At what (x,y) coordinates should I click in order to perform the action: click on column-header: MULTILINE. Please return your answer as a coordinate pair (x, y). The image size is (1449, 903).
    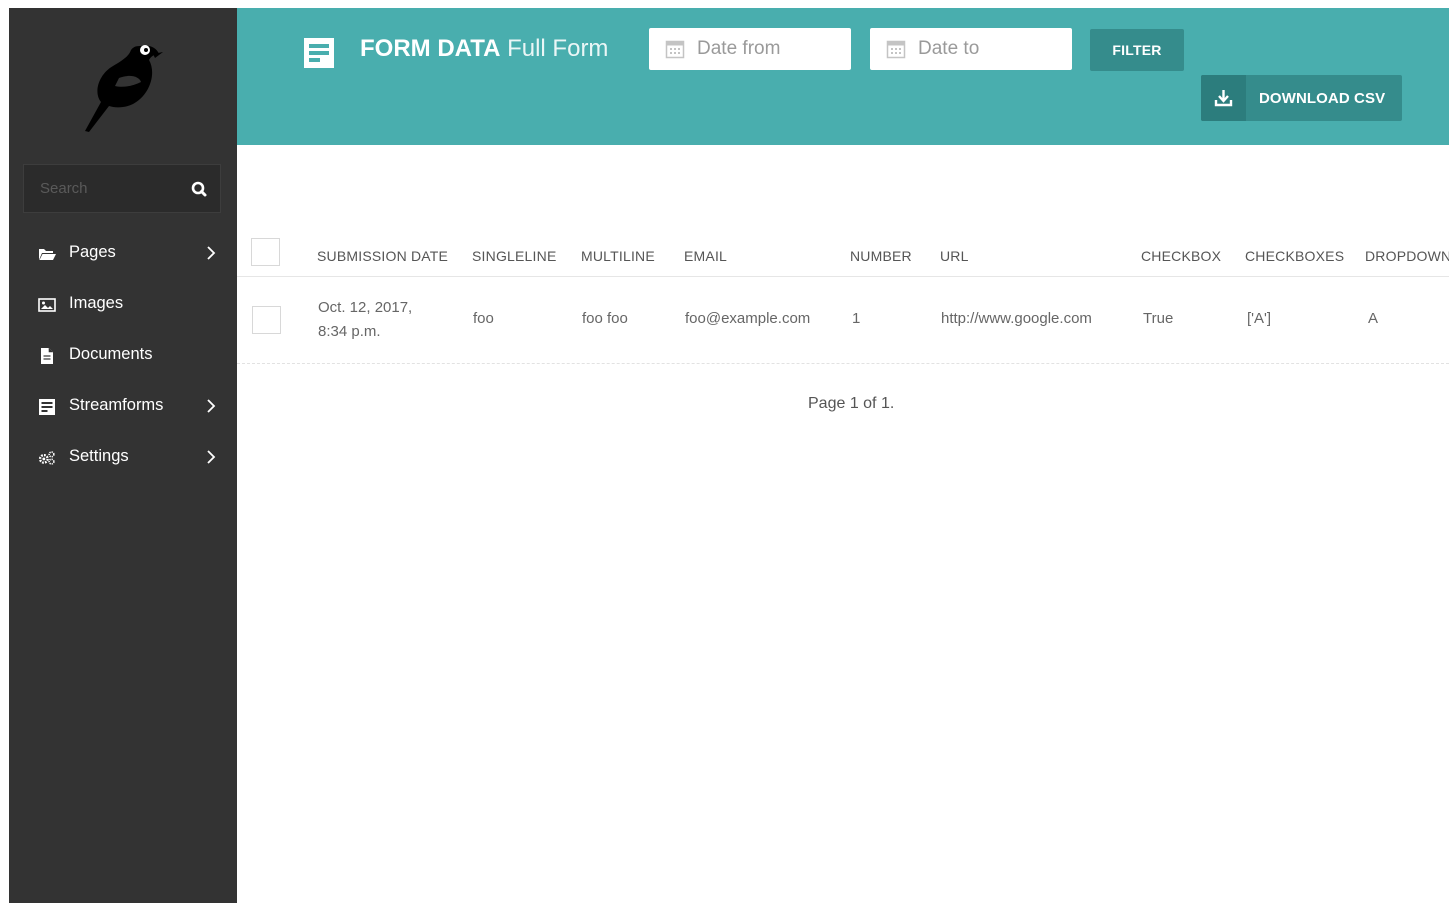
    Looking at the image, I should click on (618, 256).